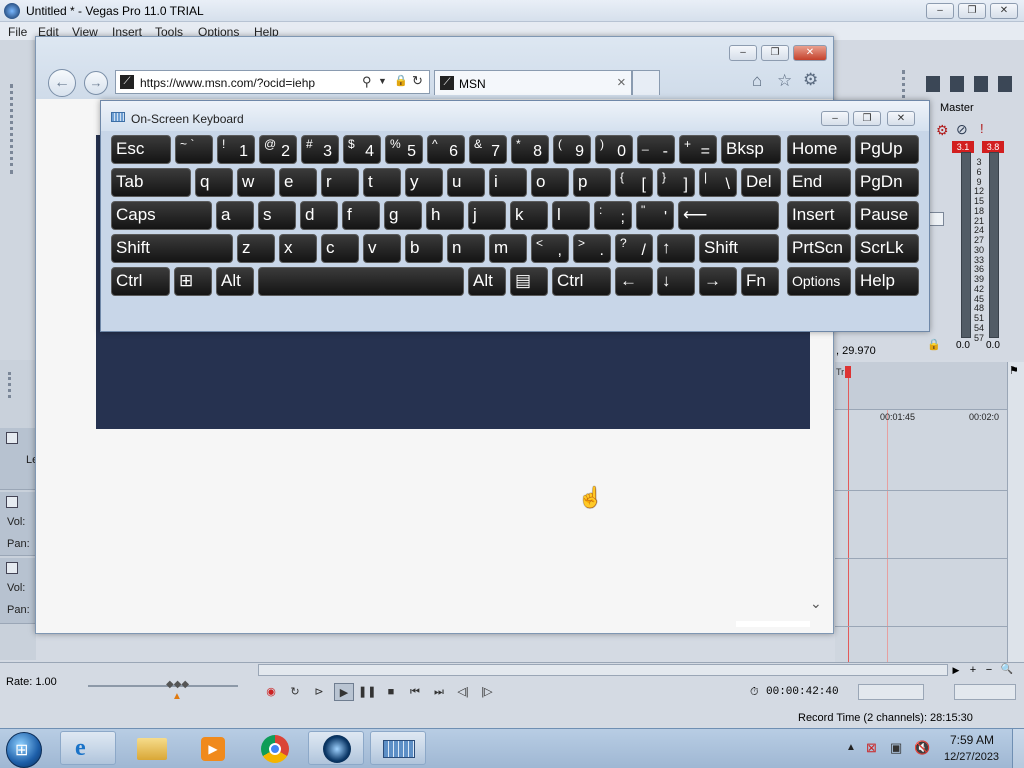 The height and width of the screenshot is (768, 1024). I want to click on key-o: o, so click(550, 182).